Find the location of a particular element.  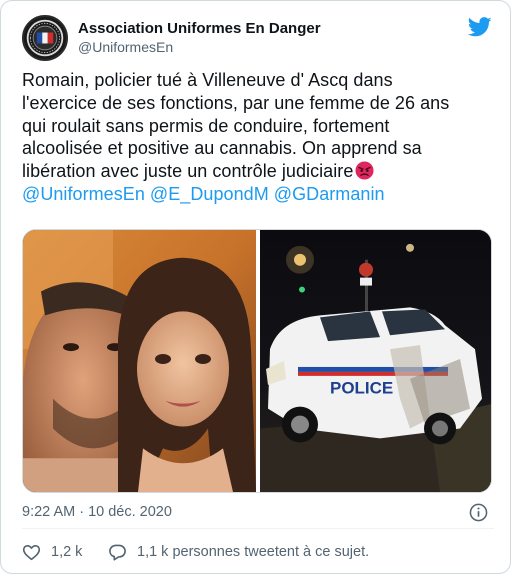

divider is located at coordinates (258, 528).